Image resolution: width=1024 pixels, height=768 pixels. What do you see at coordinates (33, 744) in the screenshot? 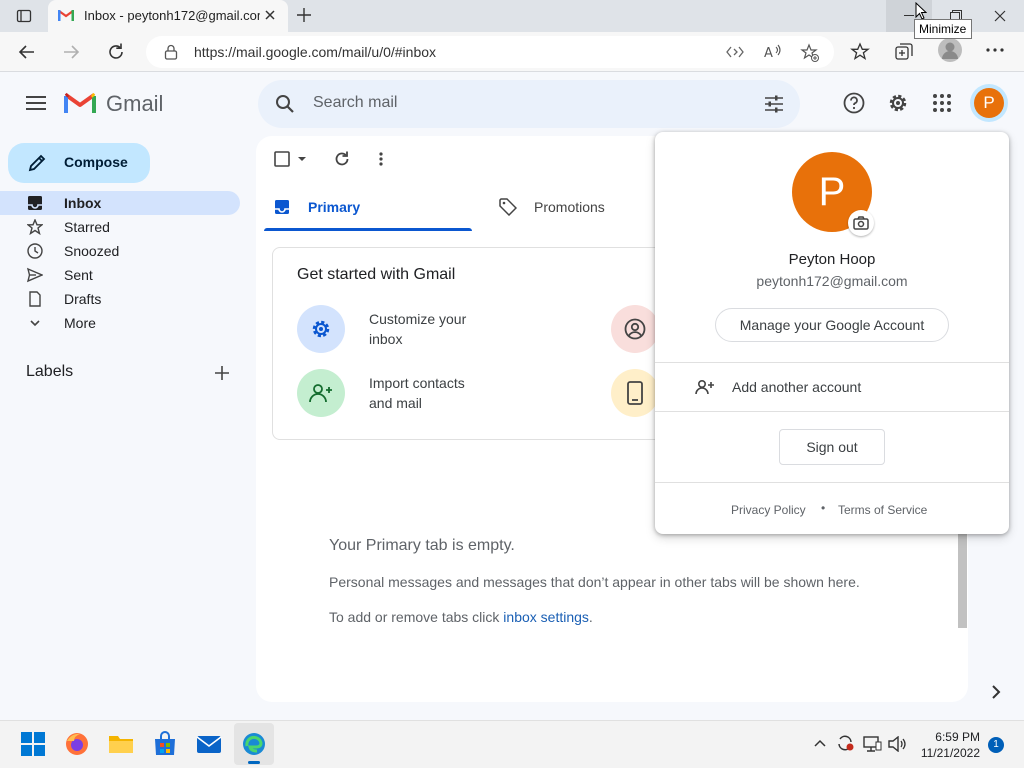
I see `windows-start-icon` at bounding box center [33, 744].